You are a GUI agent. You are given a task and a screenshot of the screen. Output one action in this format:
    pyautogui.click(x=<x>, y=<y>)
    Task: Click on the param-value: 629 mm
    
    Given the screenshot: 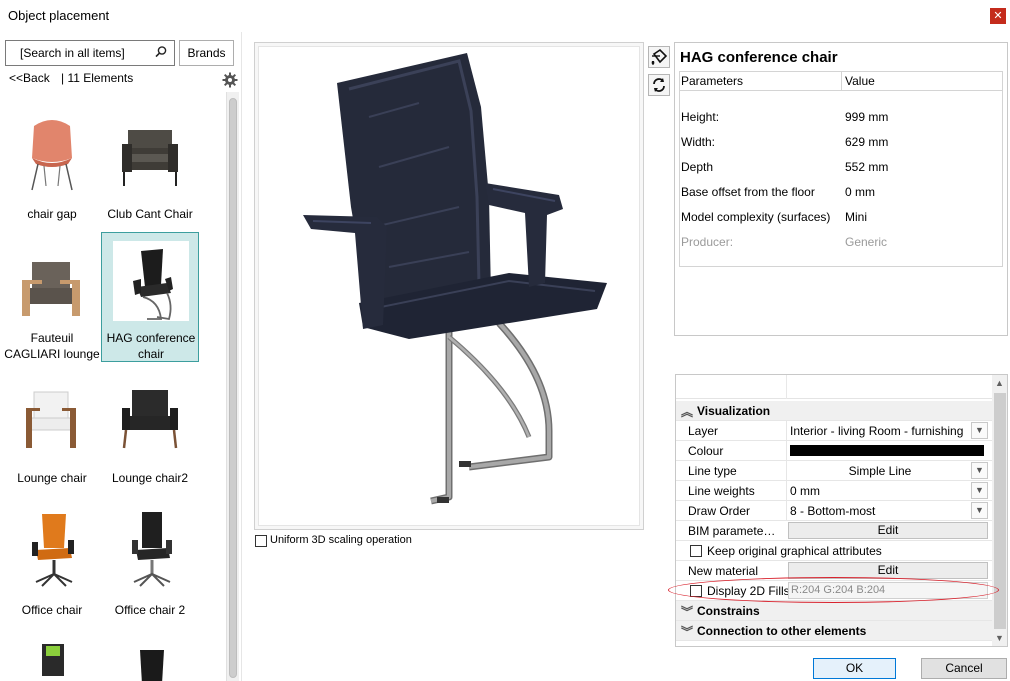 What is the action you would take?
    pyautogui.click(x=866, y=142)
    